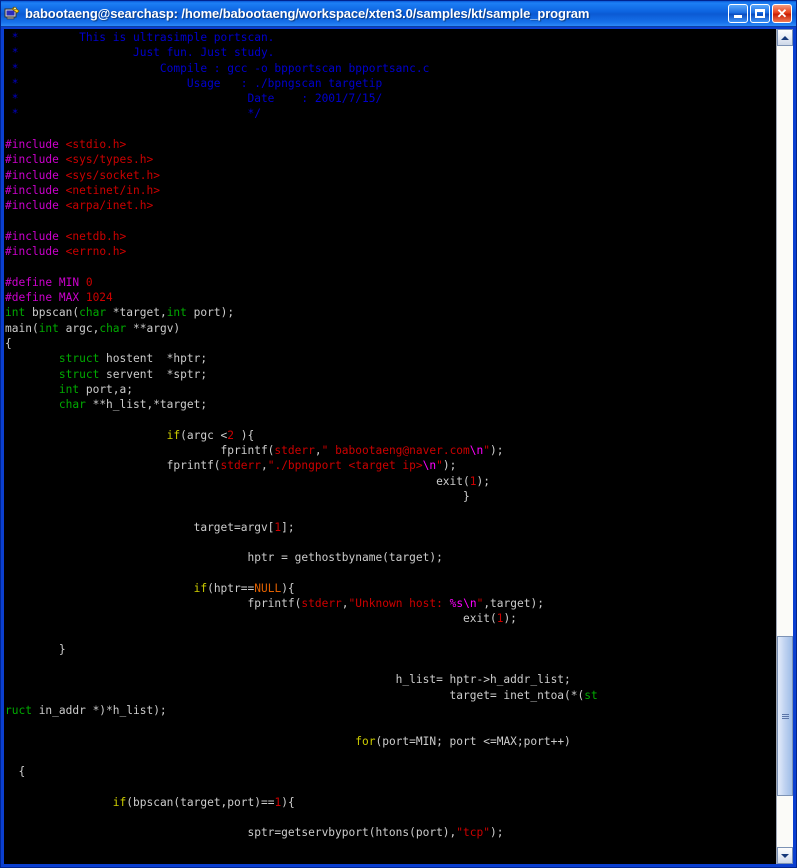  I want to click on code-token: ", so click(487, 451).